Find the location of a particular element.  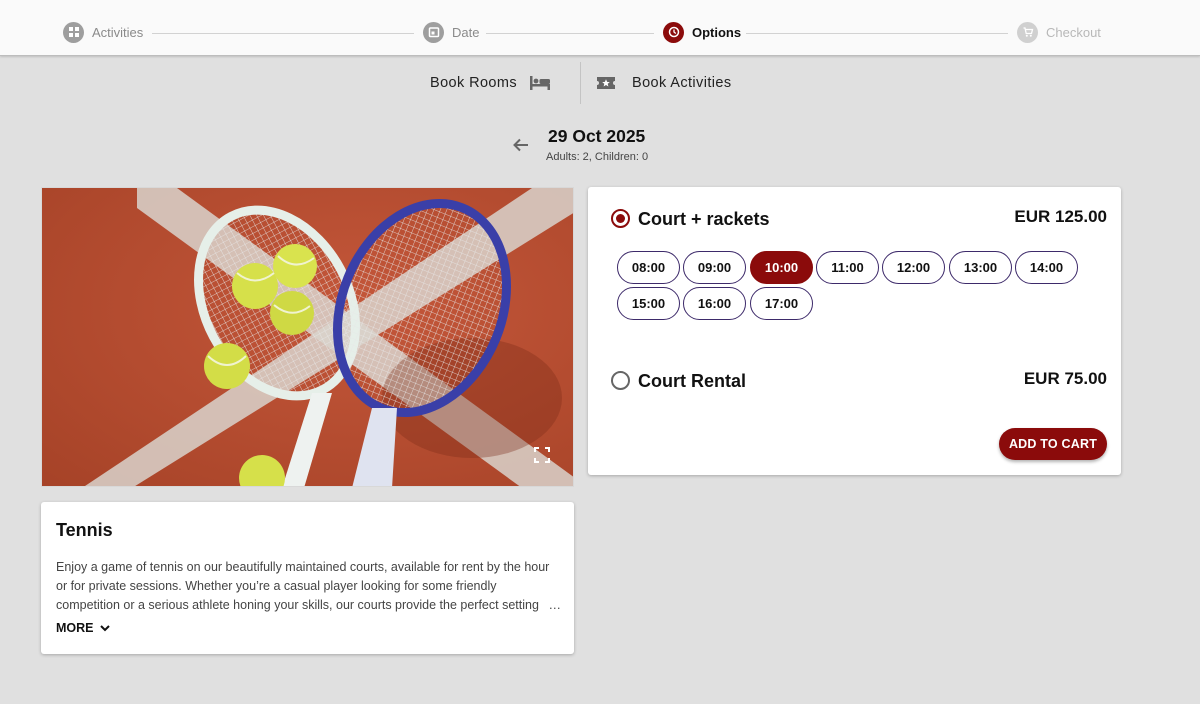

option-name: Court + rackets is located at coordinates (704, 219).